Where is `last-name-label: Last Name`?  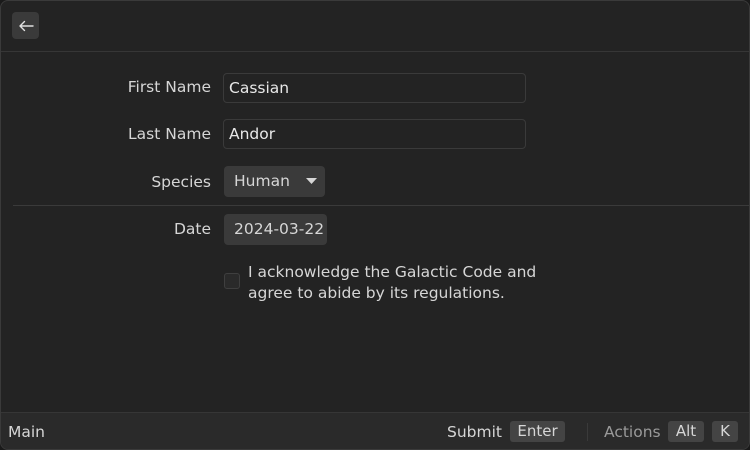
last-name-label: Last Name is located at coordinates (169, 134).